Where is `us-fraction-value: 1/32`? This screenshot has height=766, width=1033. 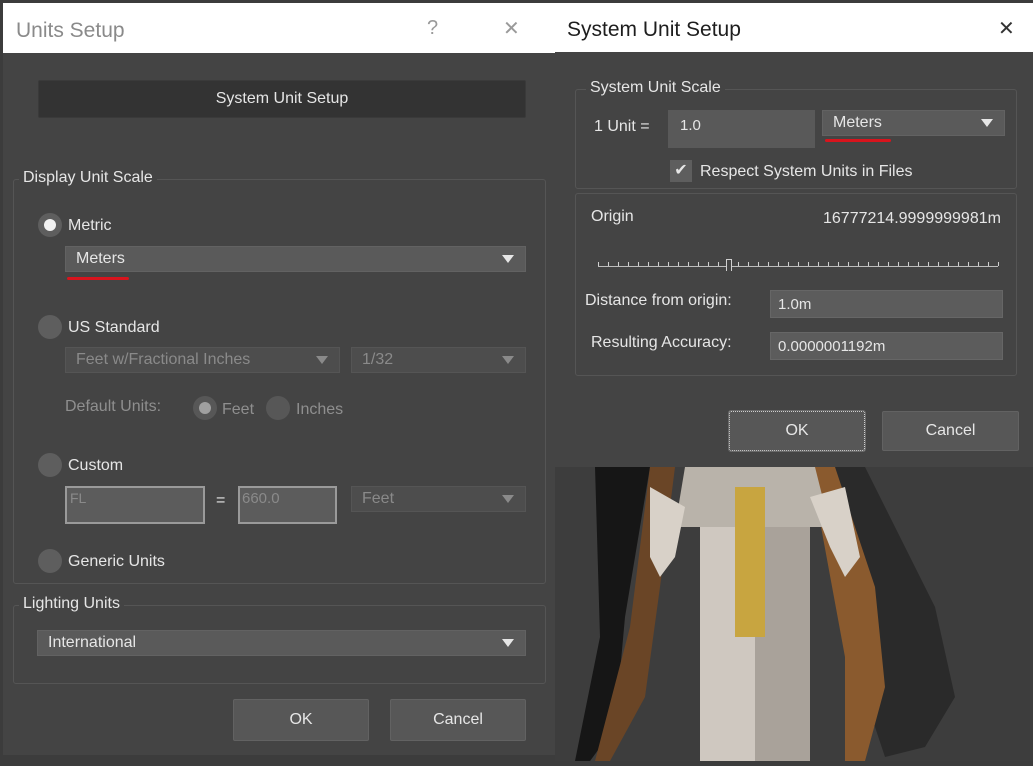 us-fraction-value: 1/32 is located at coordinates (378, 359).